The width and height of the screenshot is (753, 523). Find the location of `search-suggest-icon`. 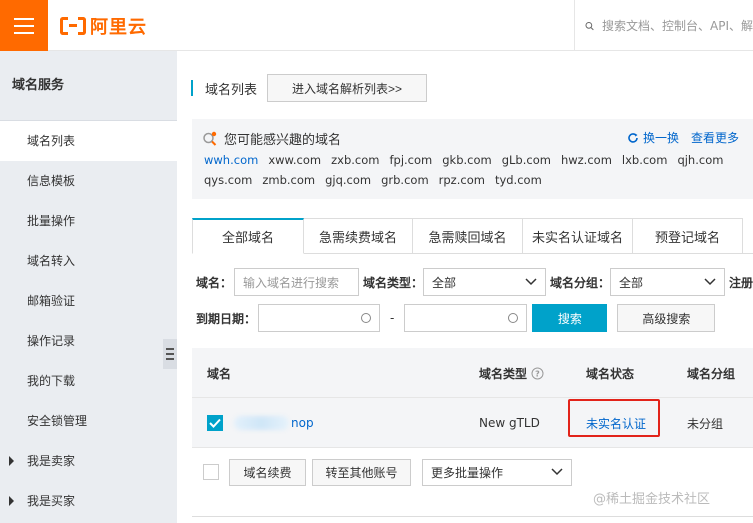

search-suggest-icon is located at coordinates (210, 138).